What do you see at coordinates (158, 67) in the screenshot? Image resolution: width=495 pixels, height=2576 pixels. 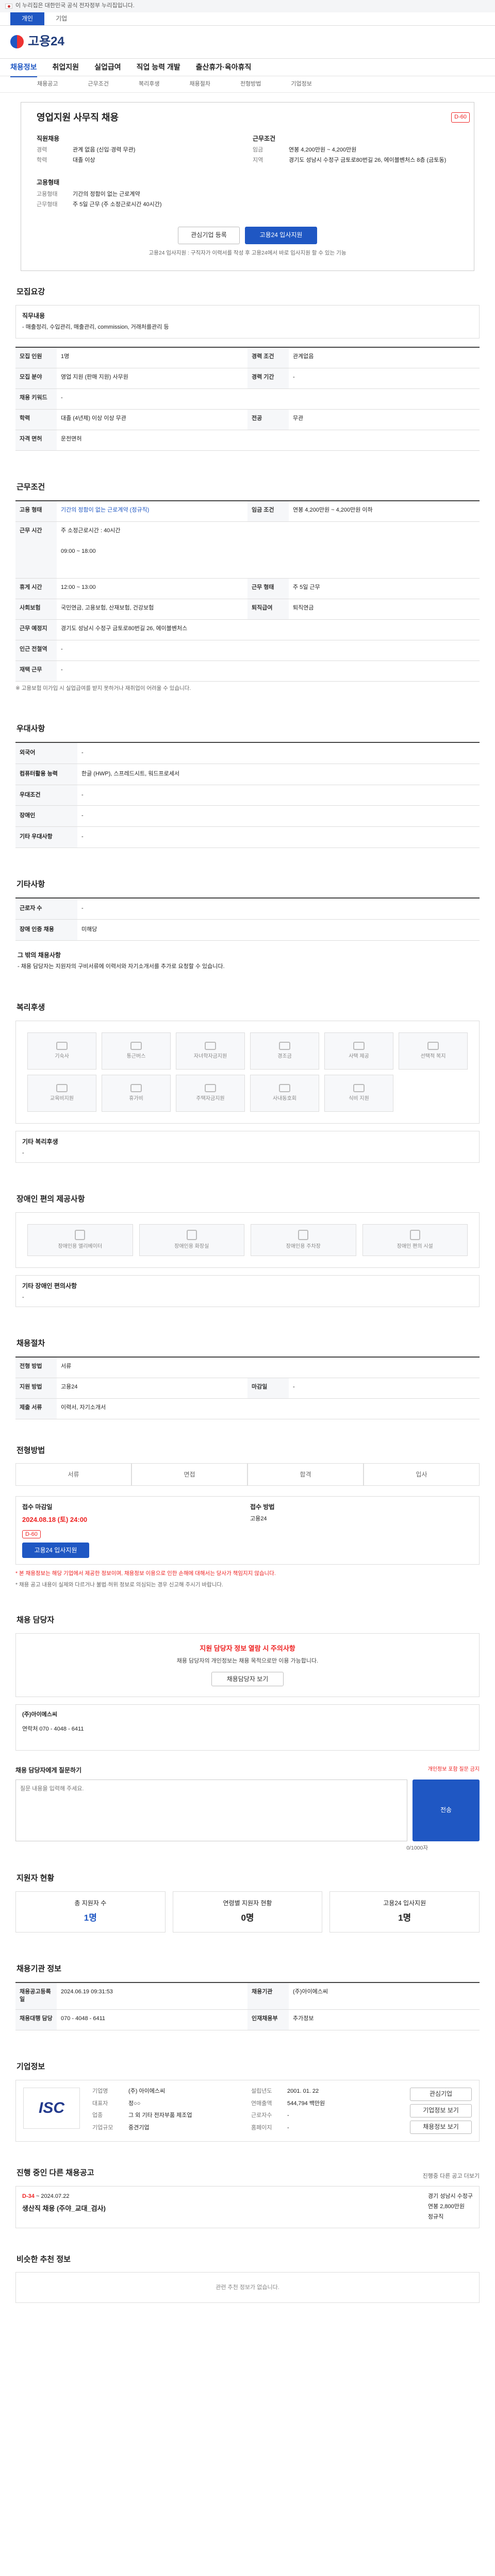 I see `nav-item-training: 직업 능력 개발` at bounding box center [158, 67].